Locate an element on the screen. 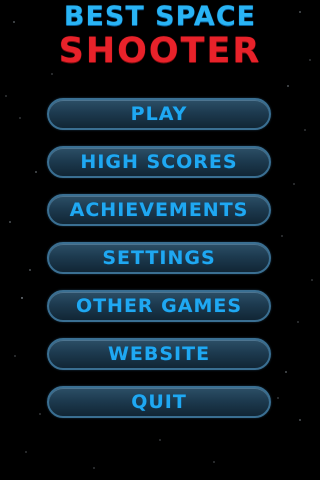  settings-button-label: SETTINGS is located at coordinates (159, 258).